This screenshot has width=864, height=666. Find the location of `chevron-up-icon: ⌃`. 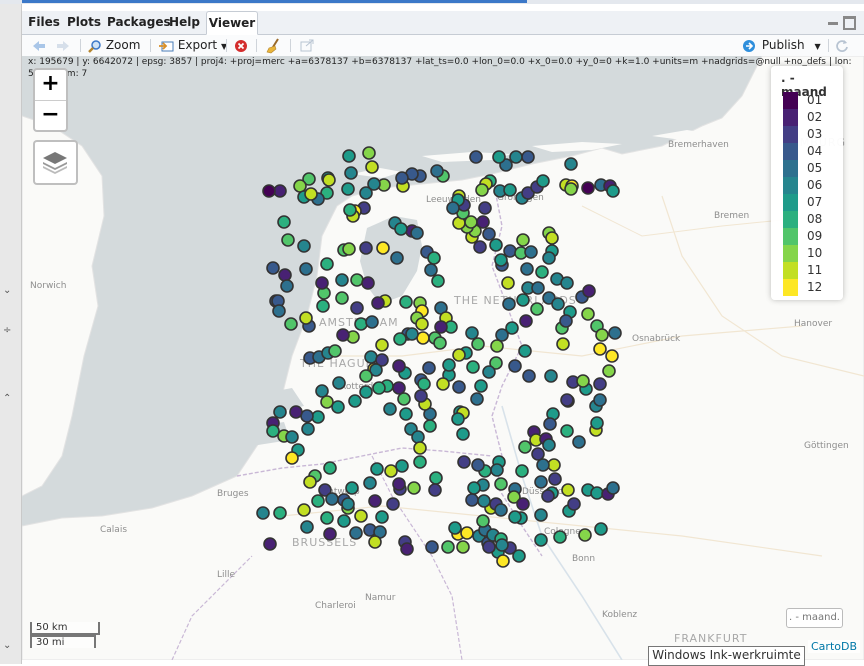

chevron-up-icon: ⌃ is located at coordinates (7, 398).